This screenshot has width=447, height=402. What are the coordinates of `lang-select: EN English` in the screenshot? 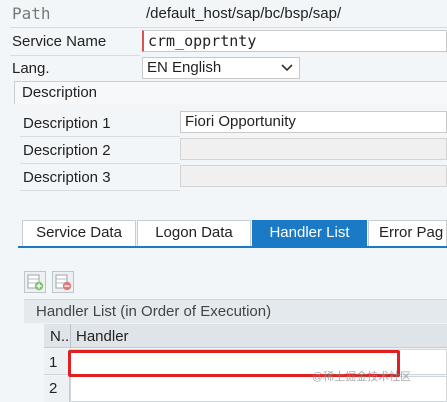 It's located at (221, 68).